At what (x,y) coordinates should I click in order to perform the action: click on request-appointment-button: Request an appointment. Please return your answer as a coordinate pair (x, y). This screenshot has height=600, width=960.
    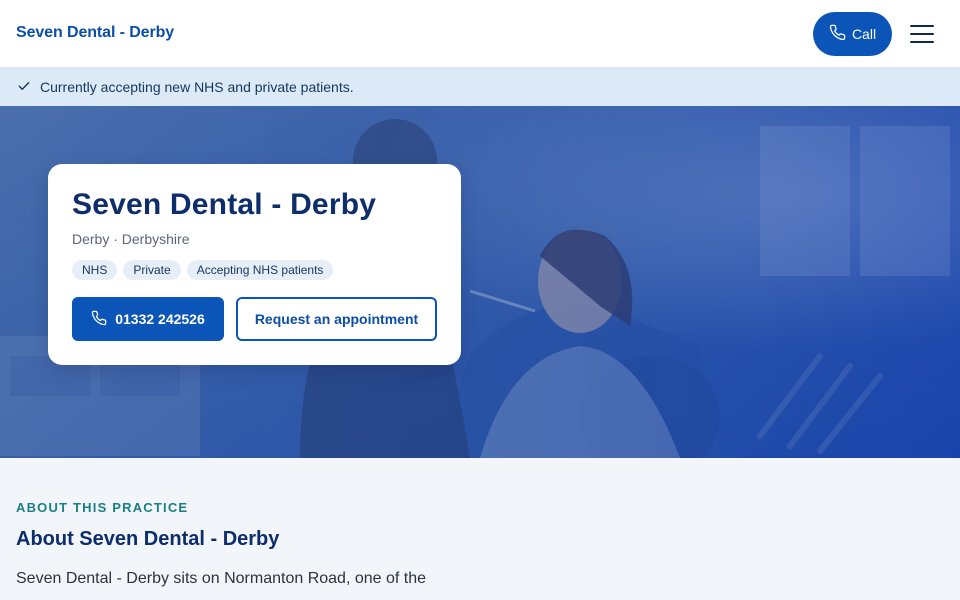
    Looking at the image, I should click on (336, 319).